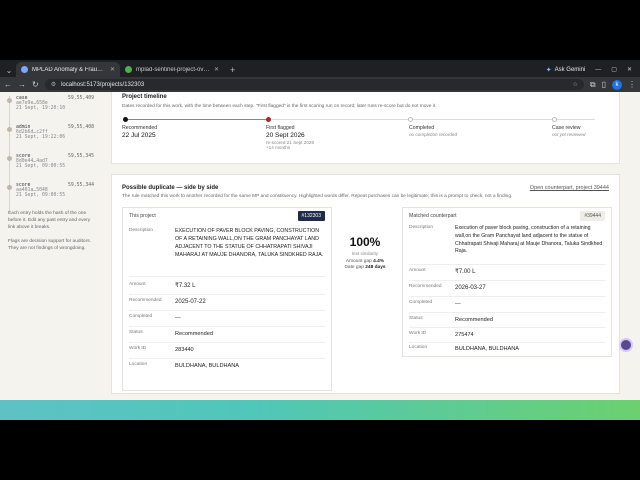  I want to click on tab-mplad-anomaly: MPLAD Anomaly & Fraud Dete ✕, so click(68, 69).